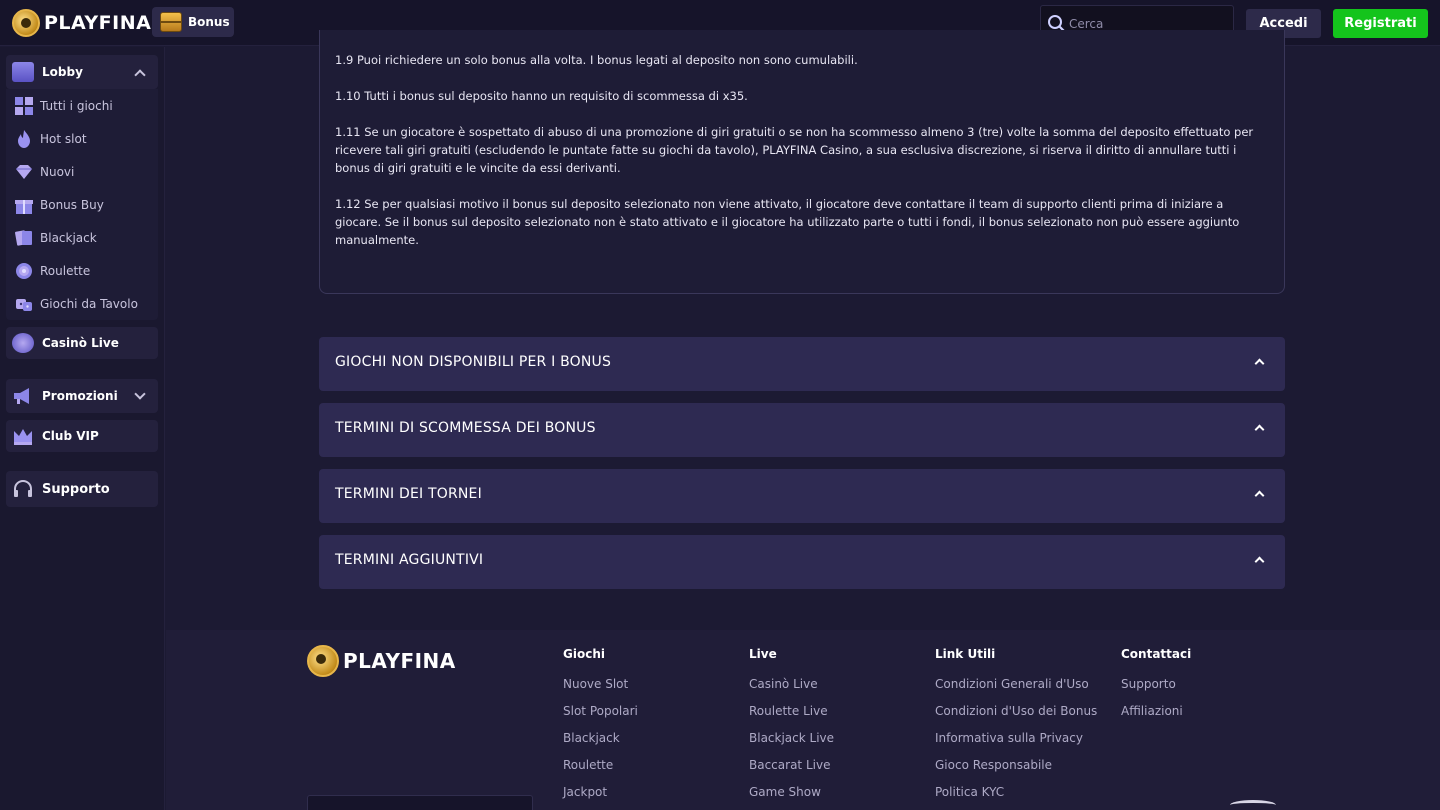 This screenshot has height=810, width=1440. I want to click on logo-text: PLAYFINA, so click(98, 23).